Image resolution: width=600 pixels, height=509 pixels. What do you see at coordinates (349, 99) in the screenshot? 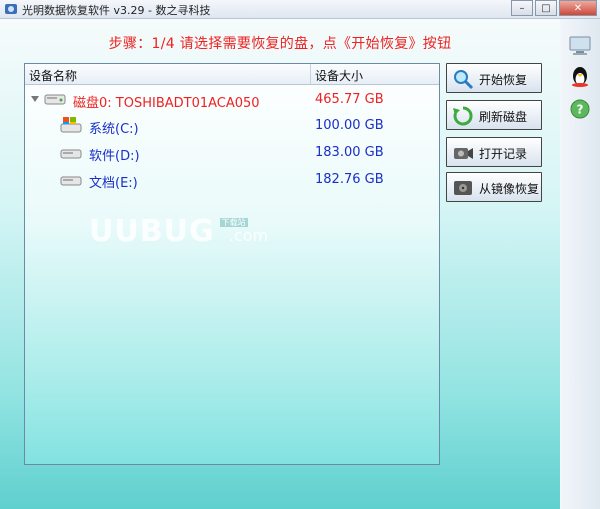
I see `device-size: 465.77 GB` at bounding box center [349, 99].